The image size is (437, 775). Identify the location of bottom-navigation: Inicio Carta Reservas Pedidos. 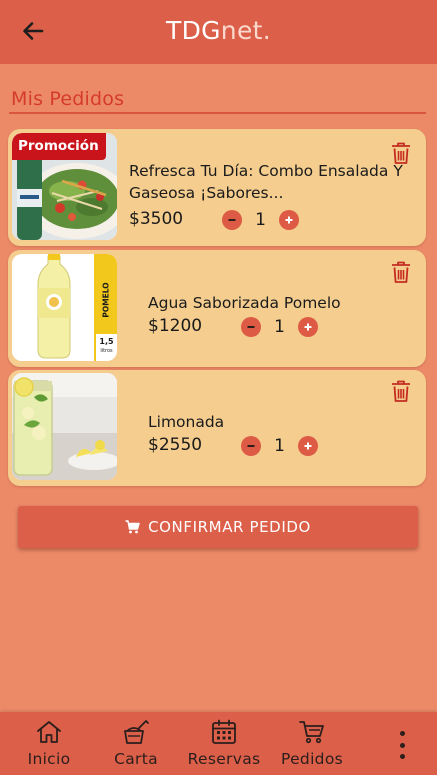
(218, 743).